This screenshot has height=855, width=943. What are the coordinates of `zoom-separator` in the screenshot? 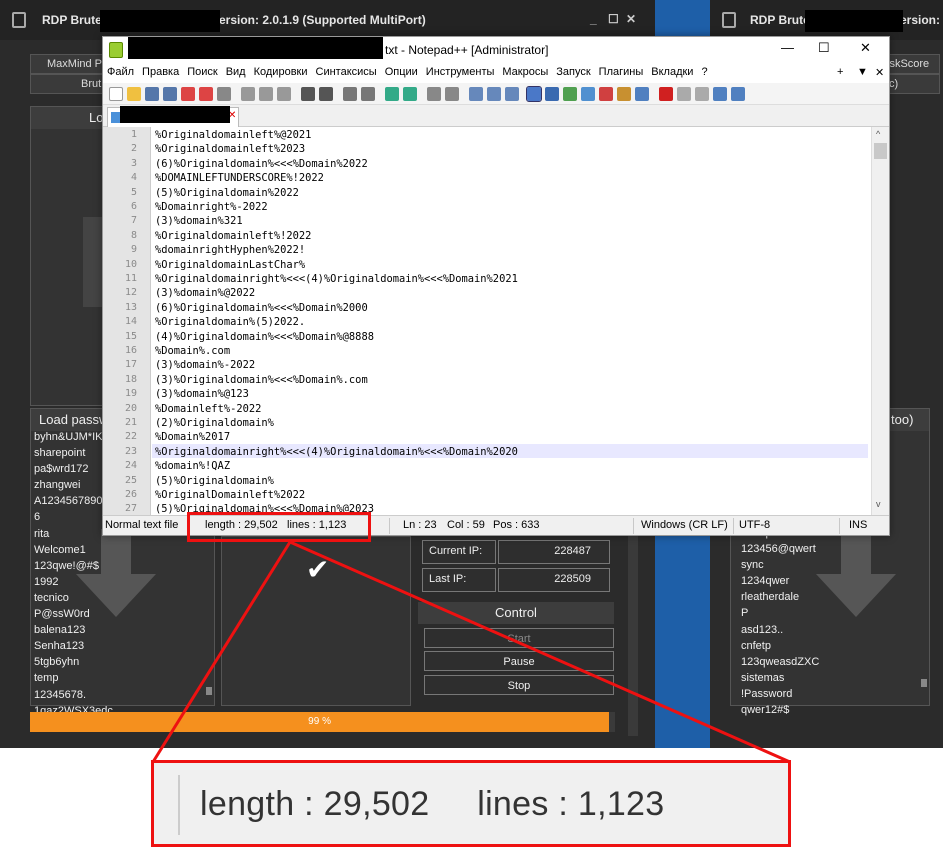 It's located at (179, 805).